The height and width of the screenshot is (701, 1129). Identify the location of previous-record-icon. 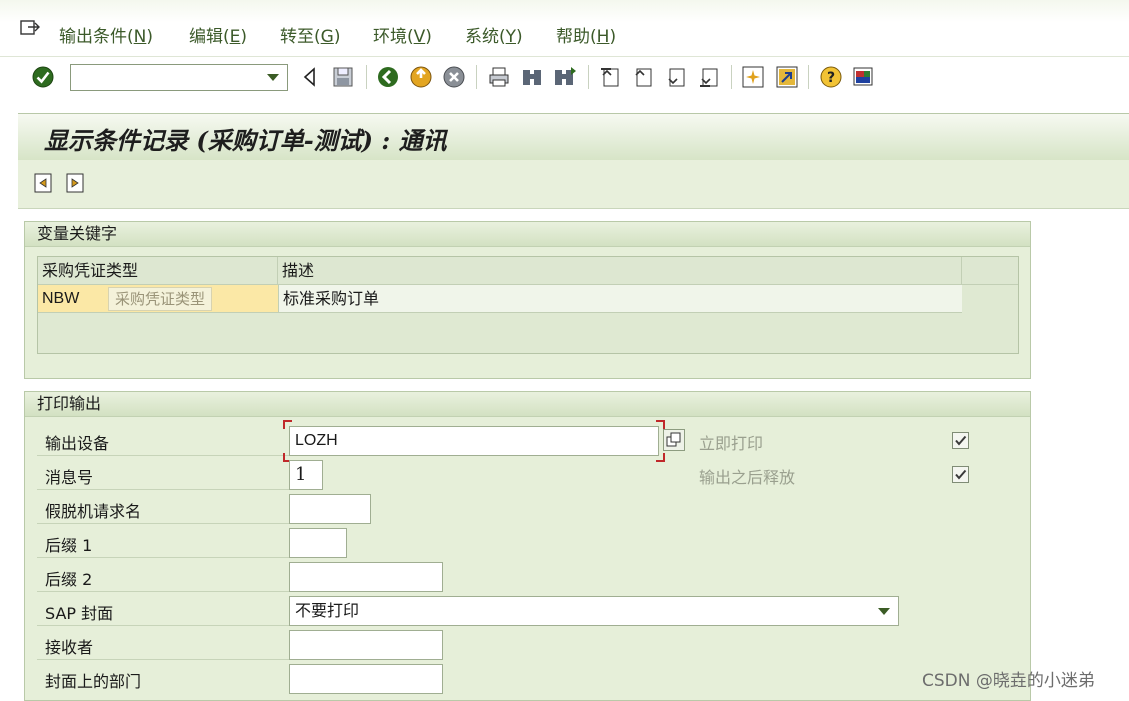
(43, 183).